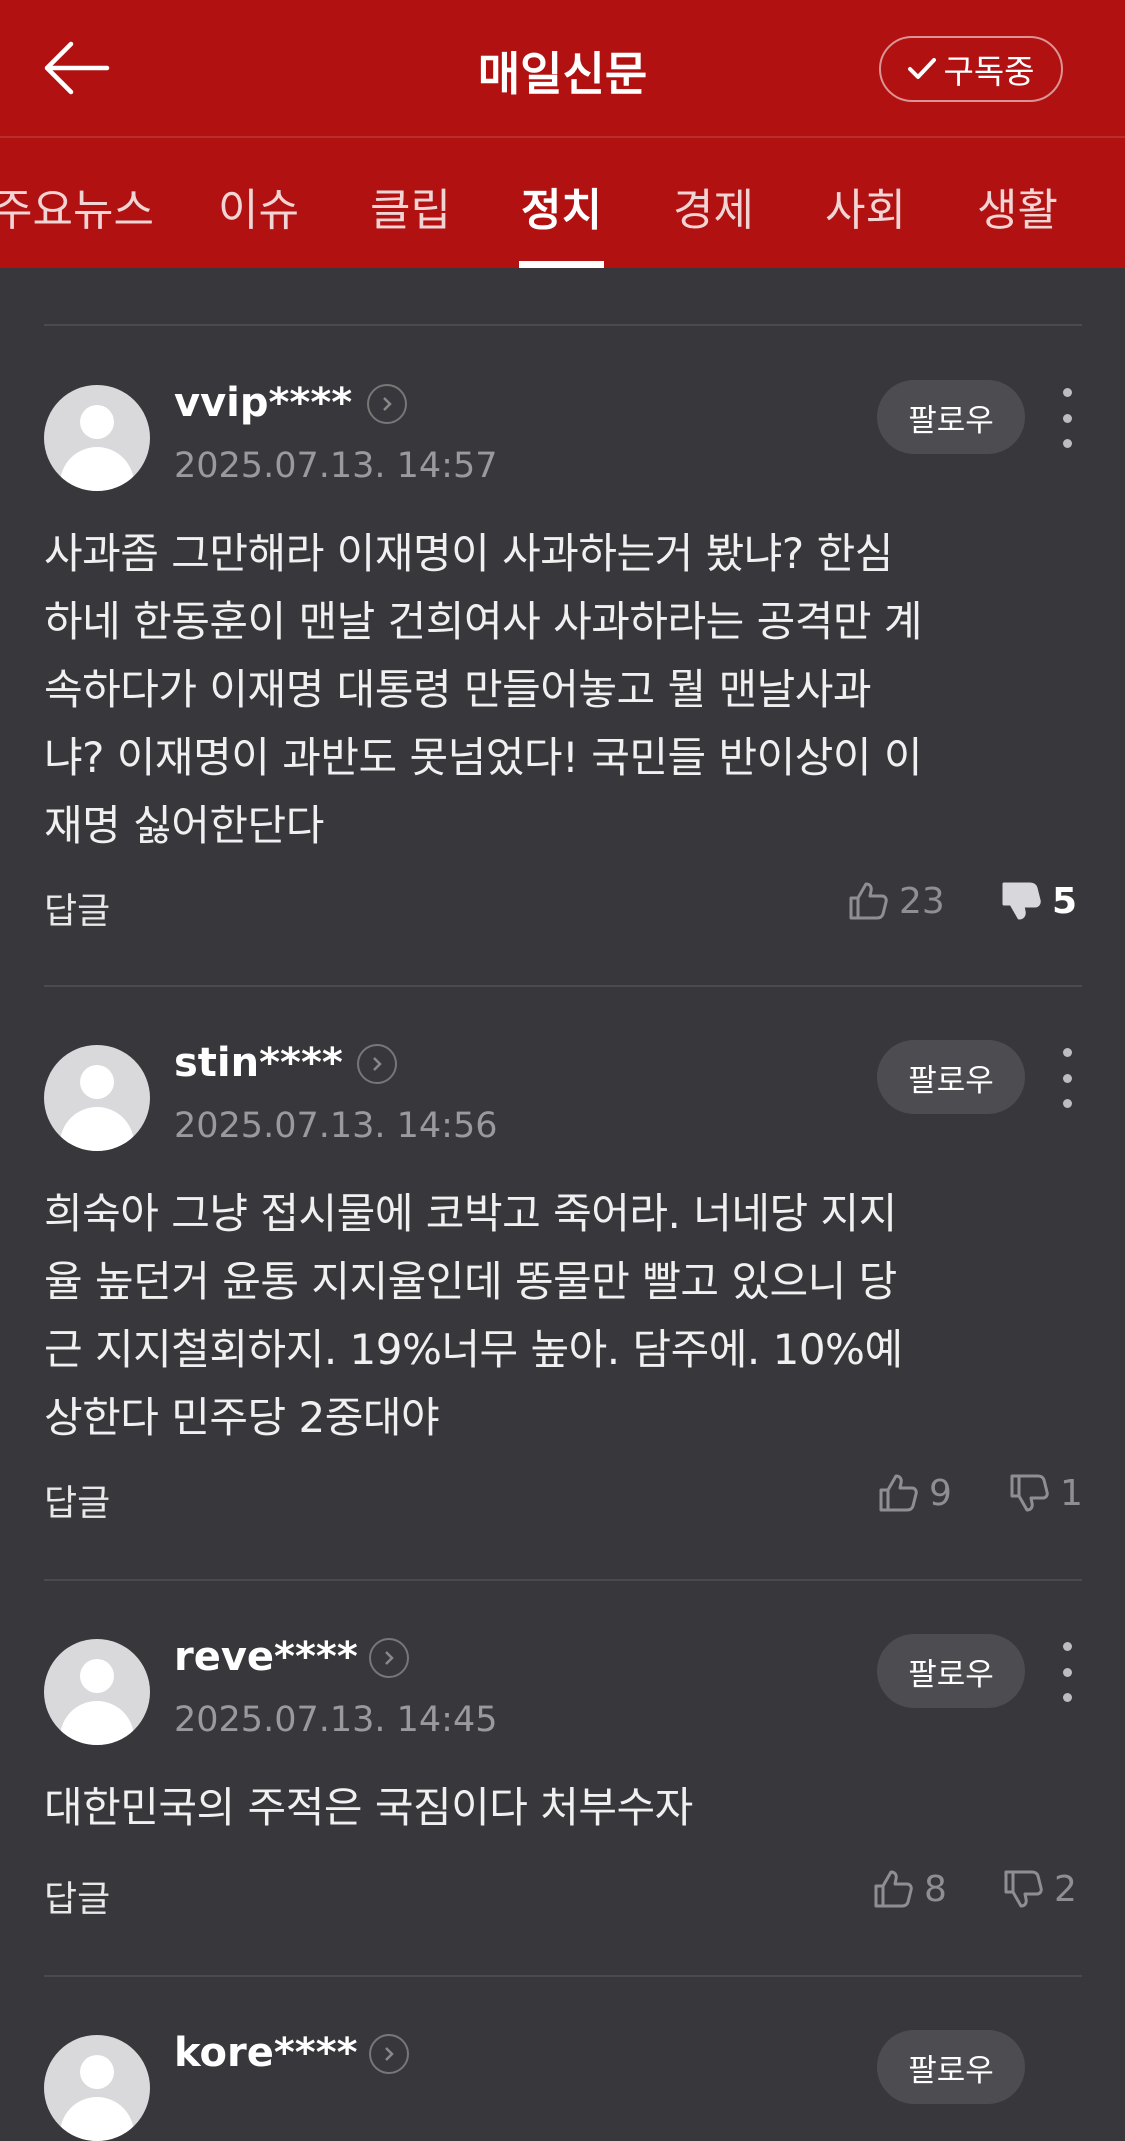 This screenshot has width=1125, height=2141. Describe the element at coordinates (561, 221) in the screenshot. I see `tab-politics: 정치` at that location.